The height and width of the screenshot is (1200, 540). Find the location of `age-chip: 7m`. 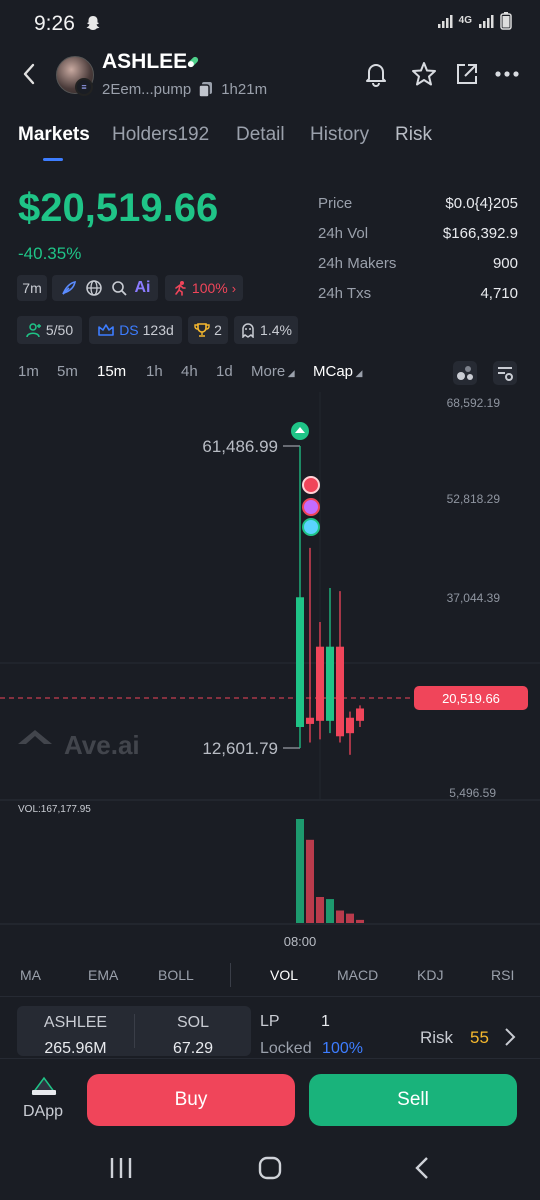

age-chip: 7m is located at coordinates (32, 288).